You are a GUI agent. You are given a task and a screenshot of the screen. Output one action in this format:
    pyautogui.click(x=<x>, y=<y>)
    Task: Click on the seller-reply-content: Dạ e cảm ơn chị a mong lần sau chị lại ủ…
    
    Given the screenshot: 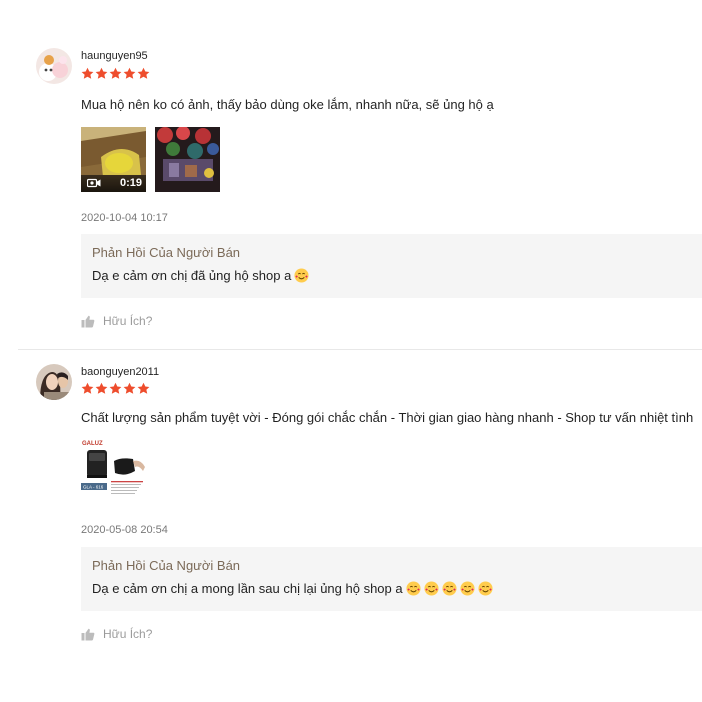 What is the action you would take?
    pyautogui.click(x=391, y=588)
    